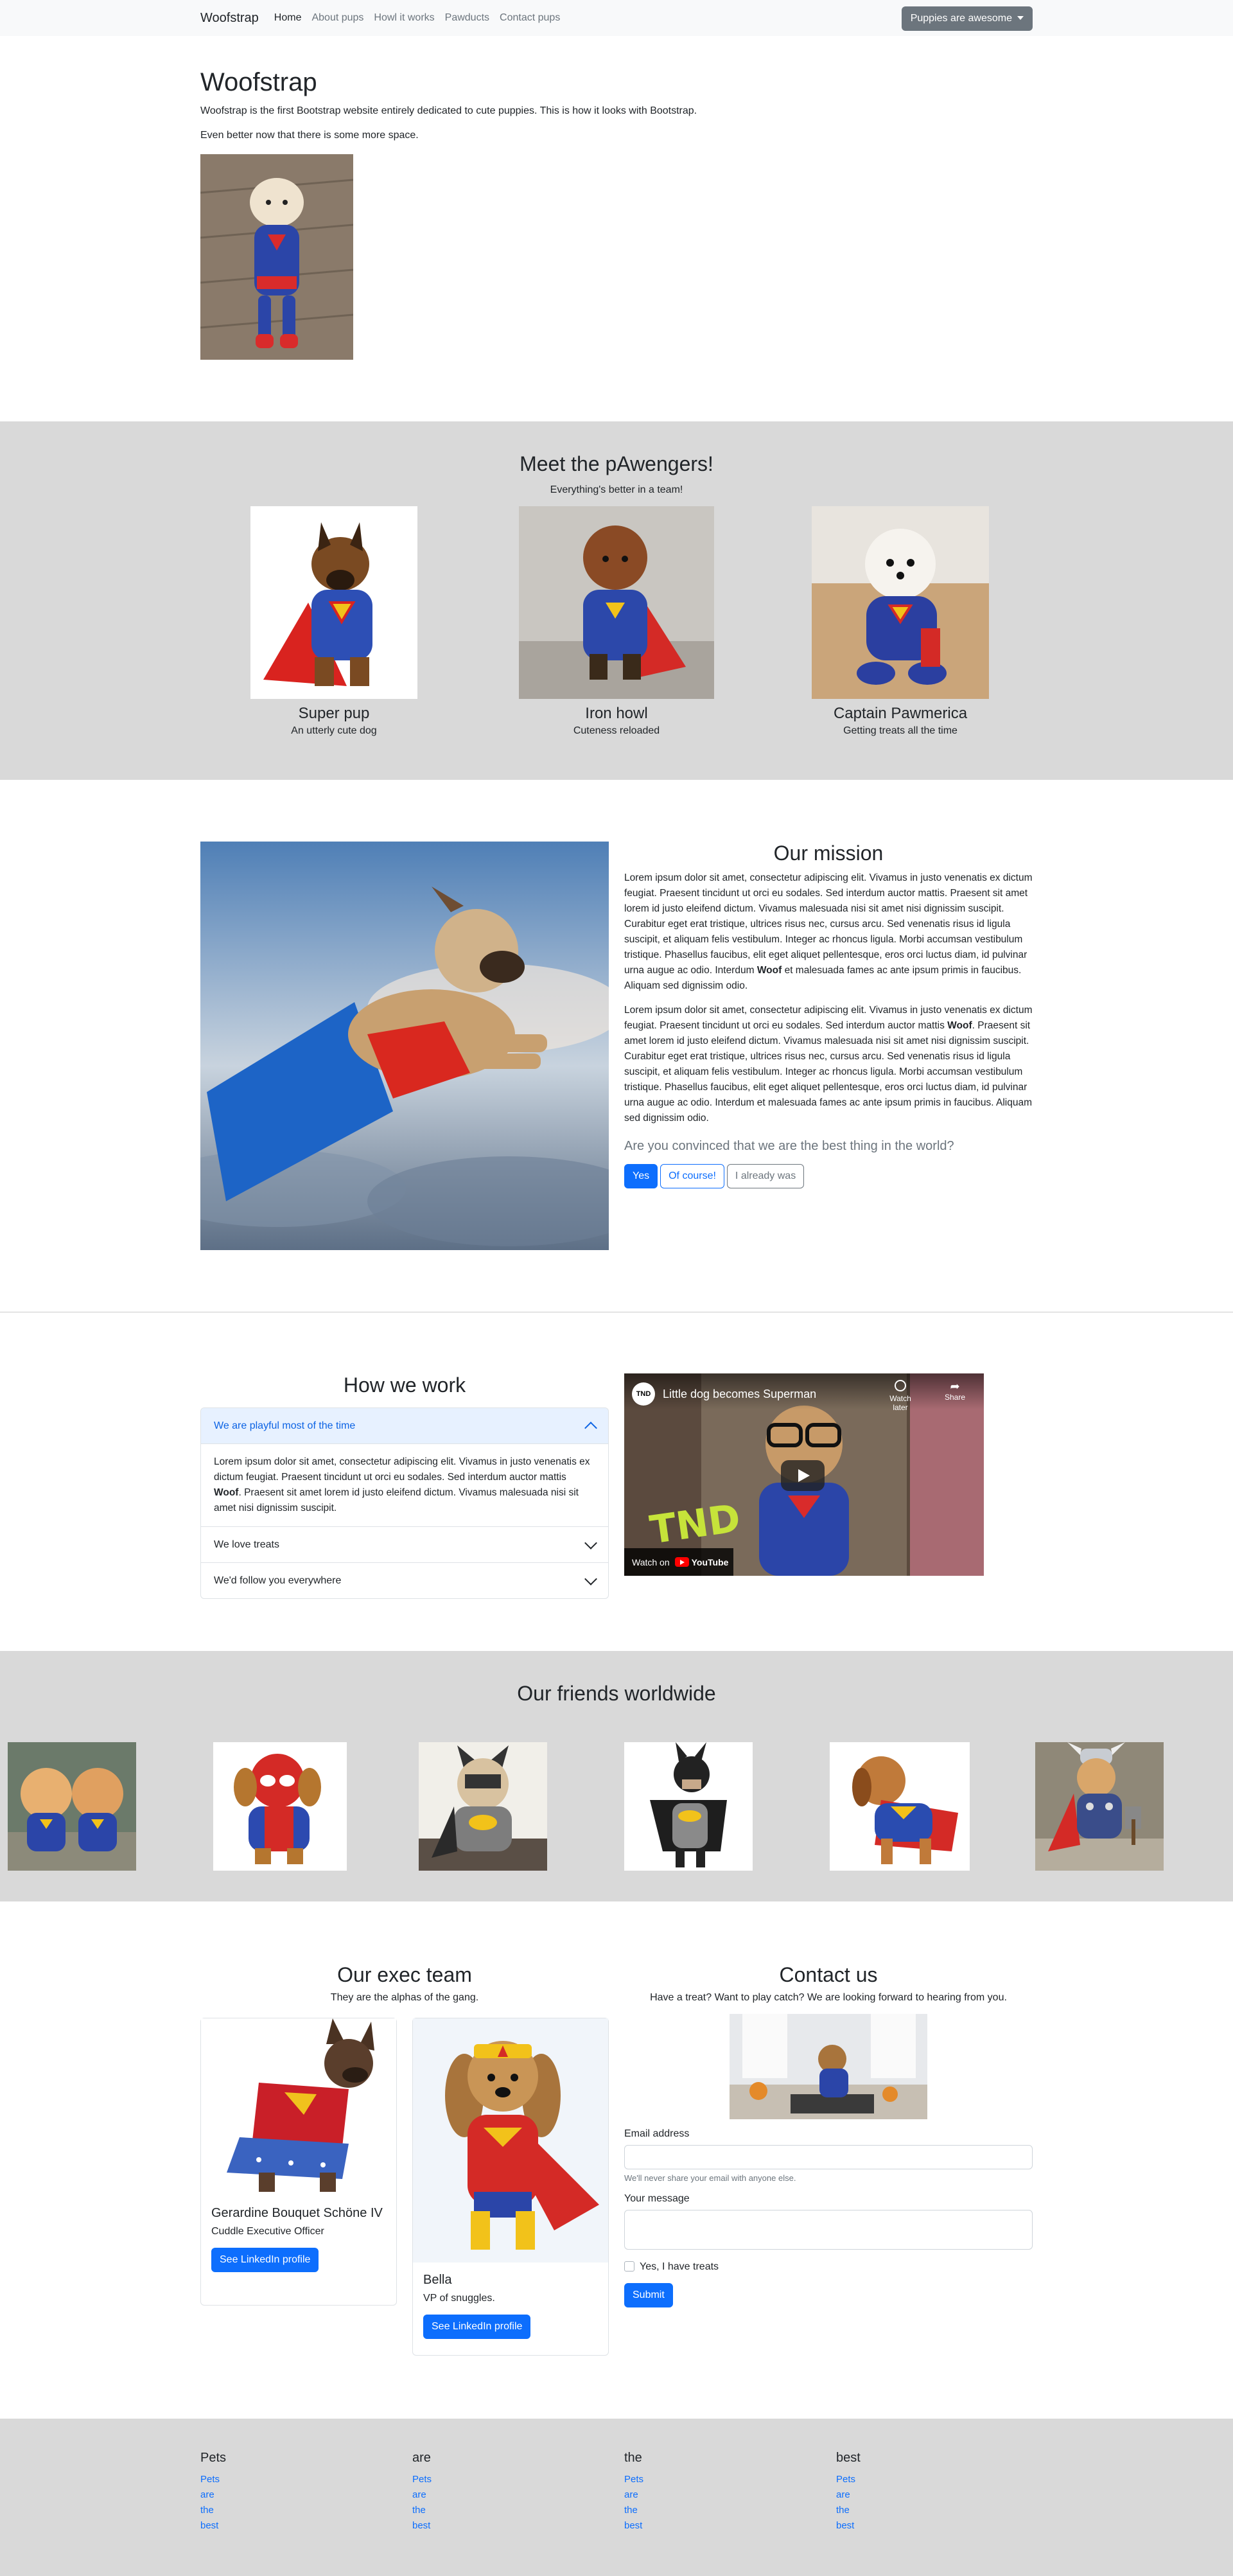  What do you see at coordinates (459, 2298) in the screenshot?
I see `exec-role: VP of snuggles.` at bounding box center [459, 2298].